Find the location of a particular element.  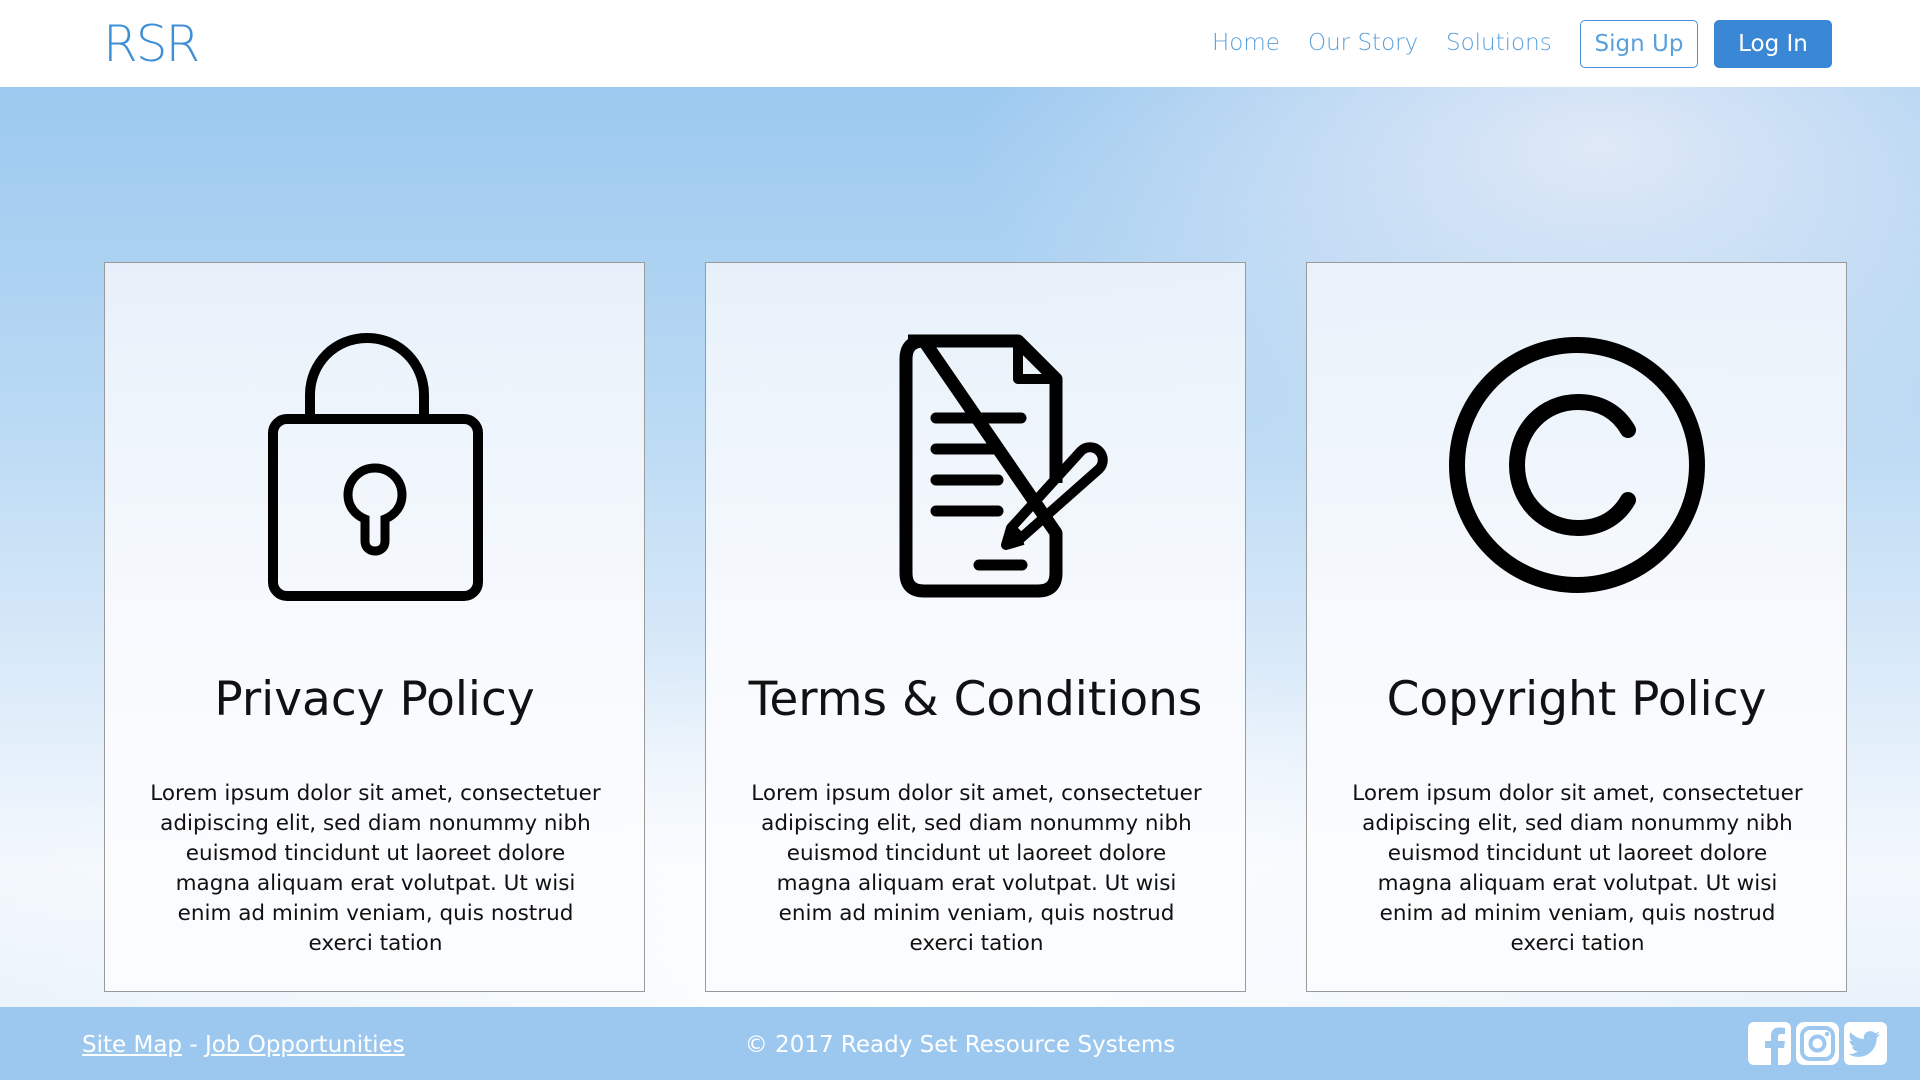

sign-up-button: Sign Up is located at coordinates (1639, 44).